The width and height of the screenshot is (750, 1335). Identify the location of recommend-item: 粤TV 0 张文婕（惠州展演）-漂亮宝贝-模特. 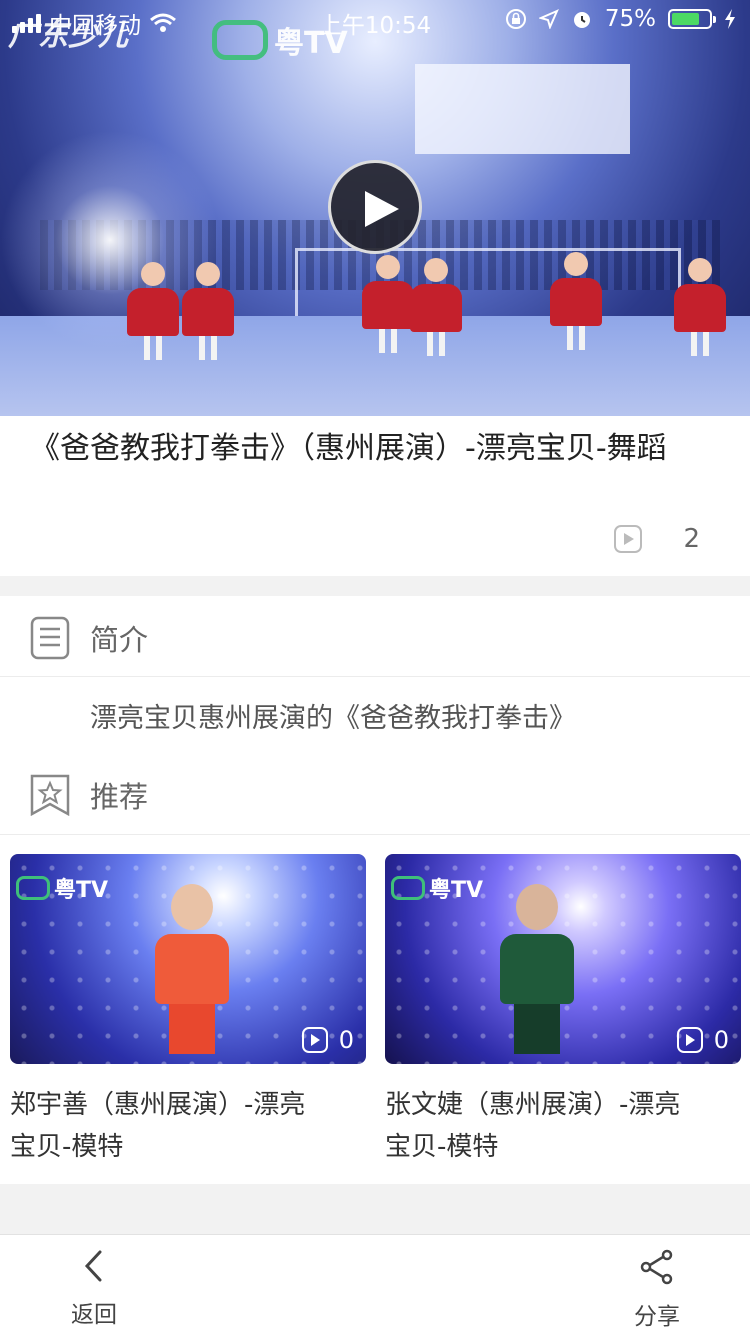
(563, 1011).